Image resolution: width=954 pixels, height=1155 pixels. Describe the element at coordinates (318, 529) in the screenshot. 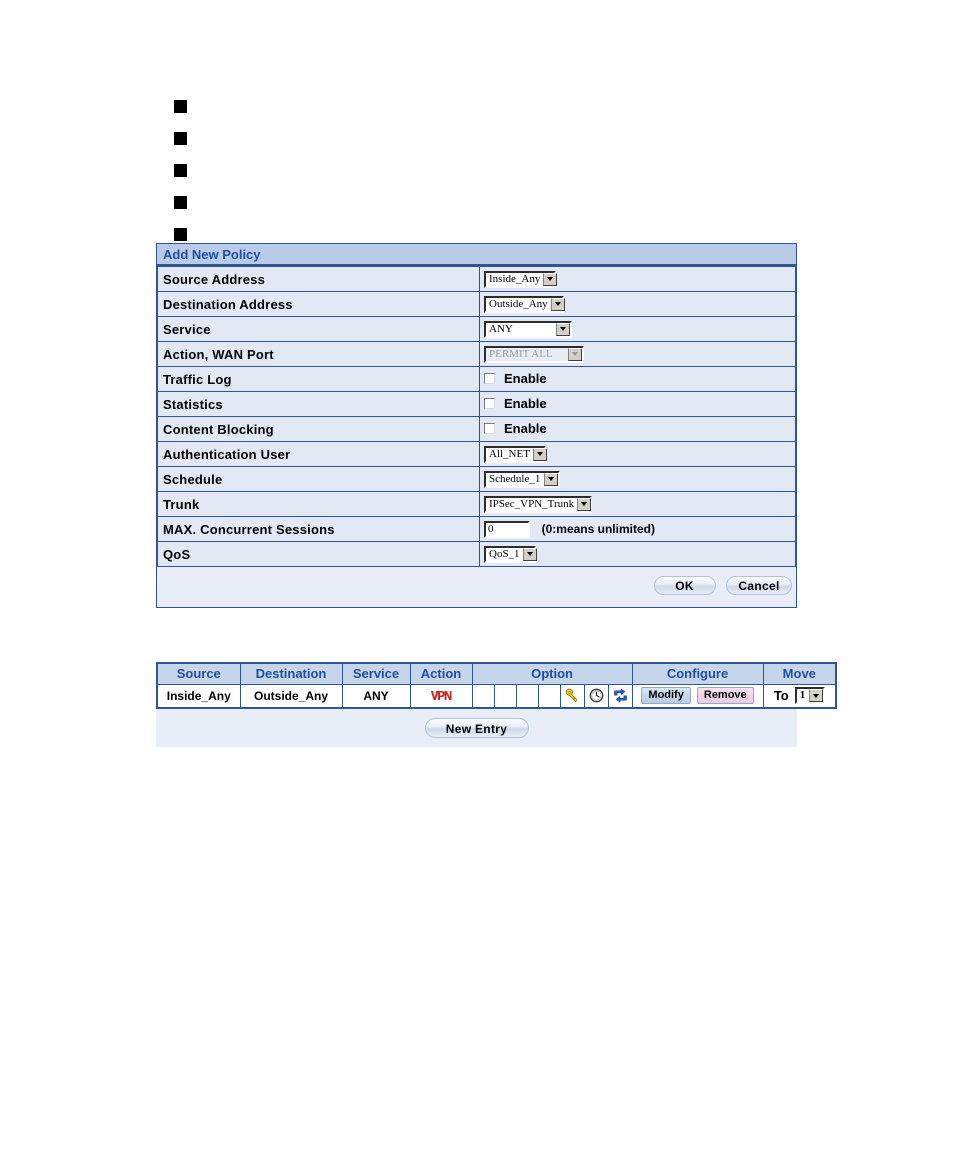

I see `label-max-concurrent-sessions: MAX. Concurrent Sessions` at that location.